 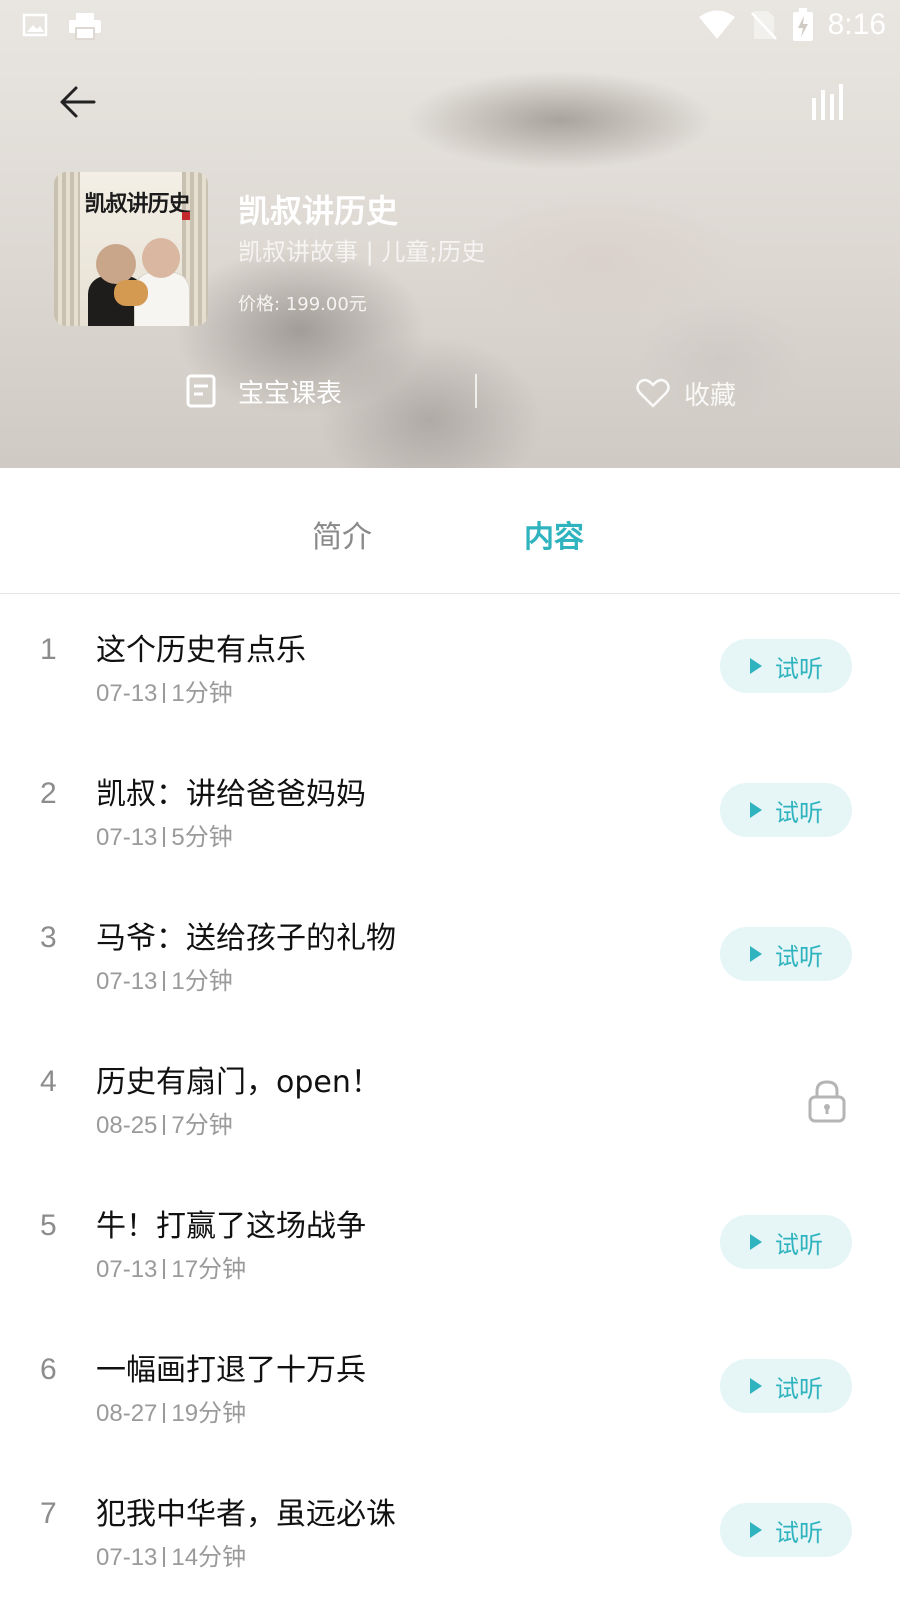 I want to click on episode-number: 1, so click(x=48, y=649).